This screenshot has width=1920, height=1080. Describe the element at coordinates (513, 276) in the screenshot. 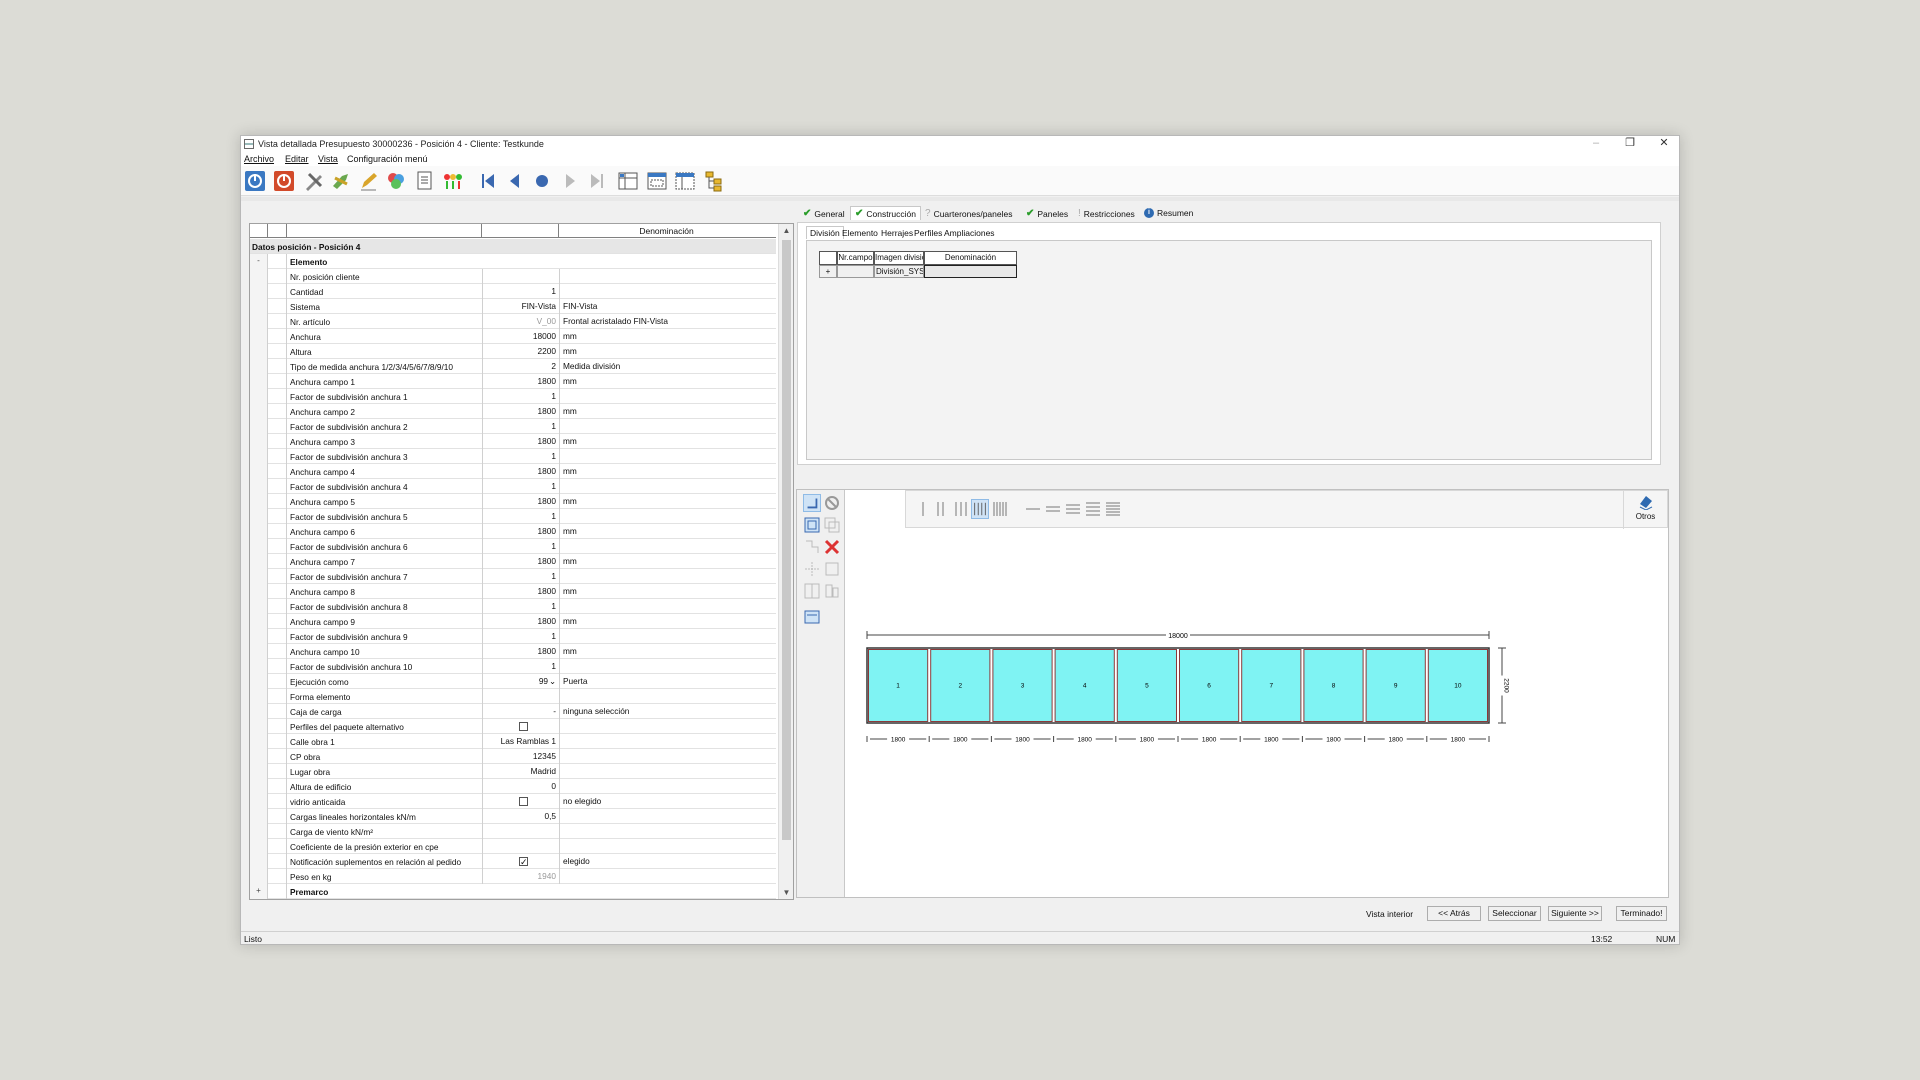

I see `property-row: Nr. posición cliente` at that location.